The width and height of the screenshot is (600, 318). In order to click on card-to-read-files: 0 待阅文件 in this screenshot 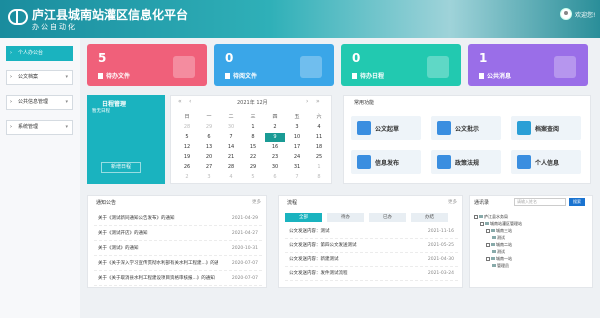, I will do `click(274, 65)`.